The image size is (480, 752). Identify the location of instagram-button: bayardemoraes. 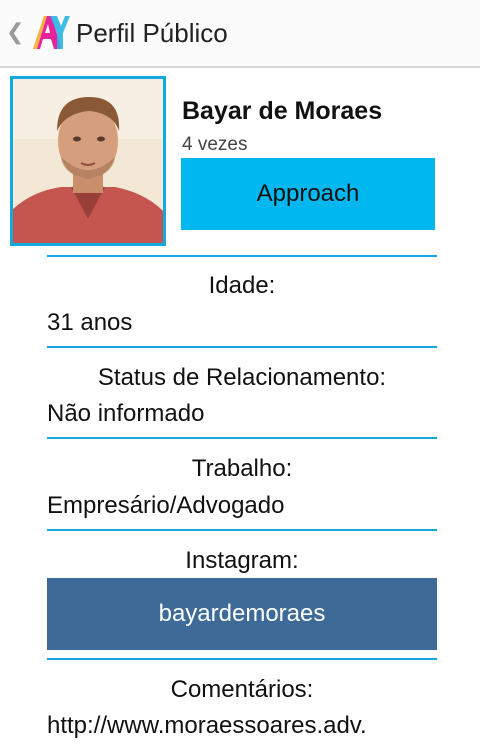
(242, 614).